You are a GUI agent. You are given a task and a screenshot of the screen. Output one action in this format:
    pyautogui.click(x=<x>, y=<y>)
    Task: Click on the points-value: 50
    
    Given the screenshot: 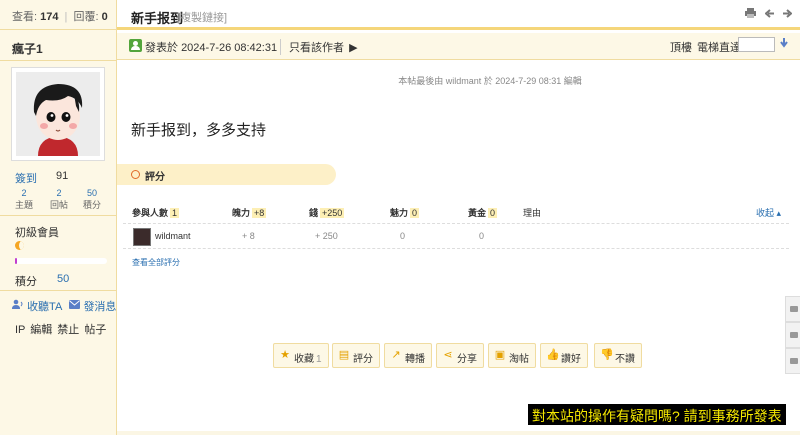 What is the action you would take?
    pyautogui.click(x=63, y=279)
    